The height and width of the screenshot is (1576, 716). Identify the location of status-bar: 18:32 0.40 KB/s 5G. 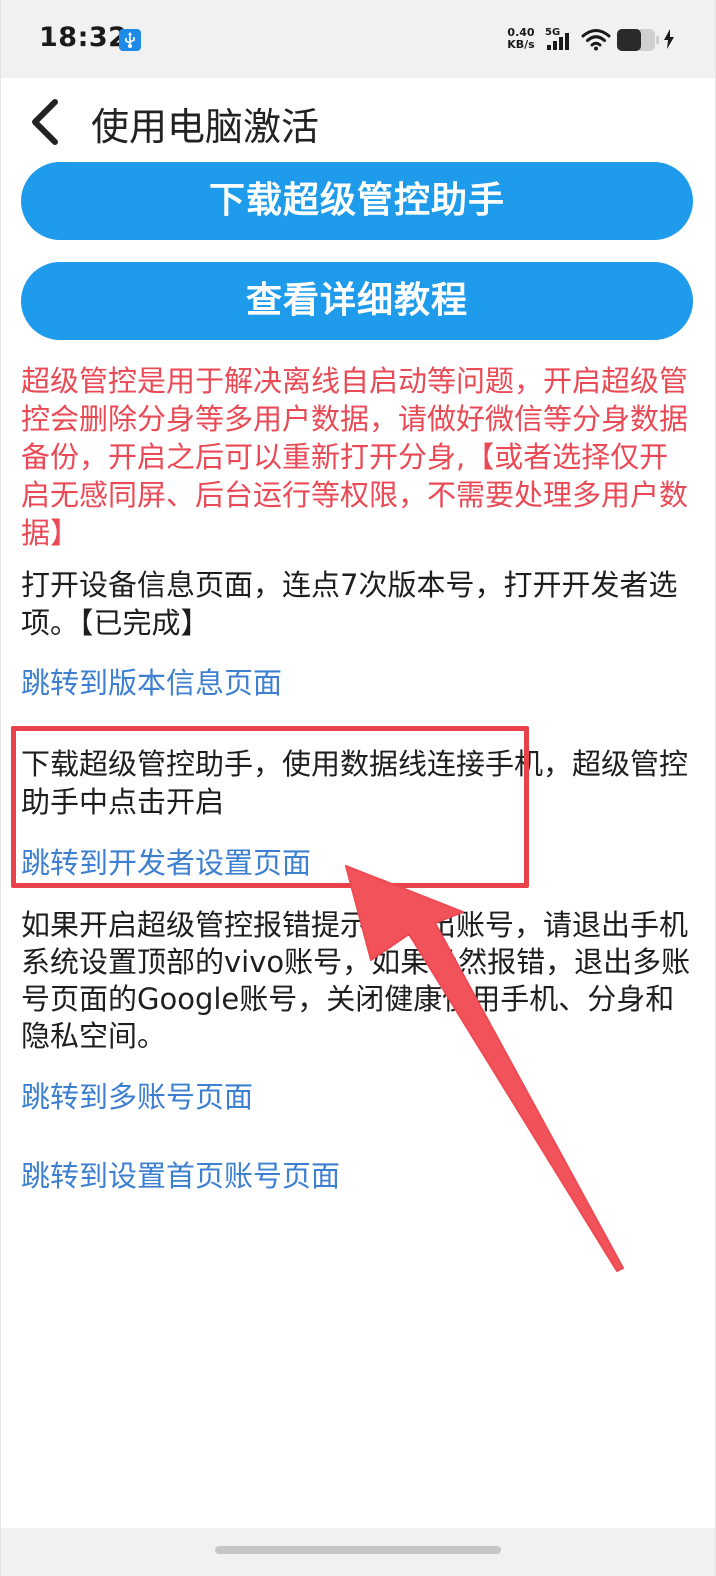
(358, 39).